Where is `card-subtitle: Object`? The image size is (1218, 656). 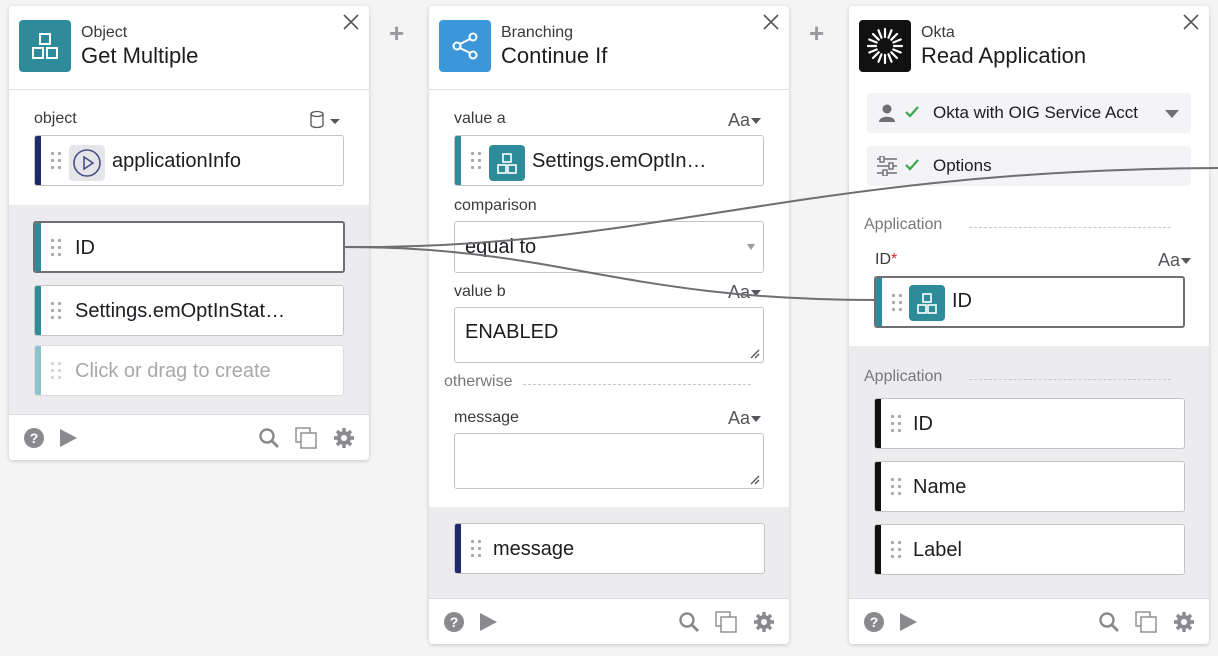
card-subtitle: Object is located at coordinates (104, 32).